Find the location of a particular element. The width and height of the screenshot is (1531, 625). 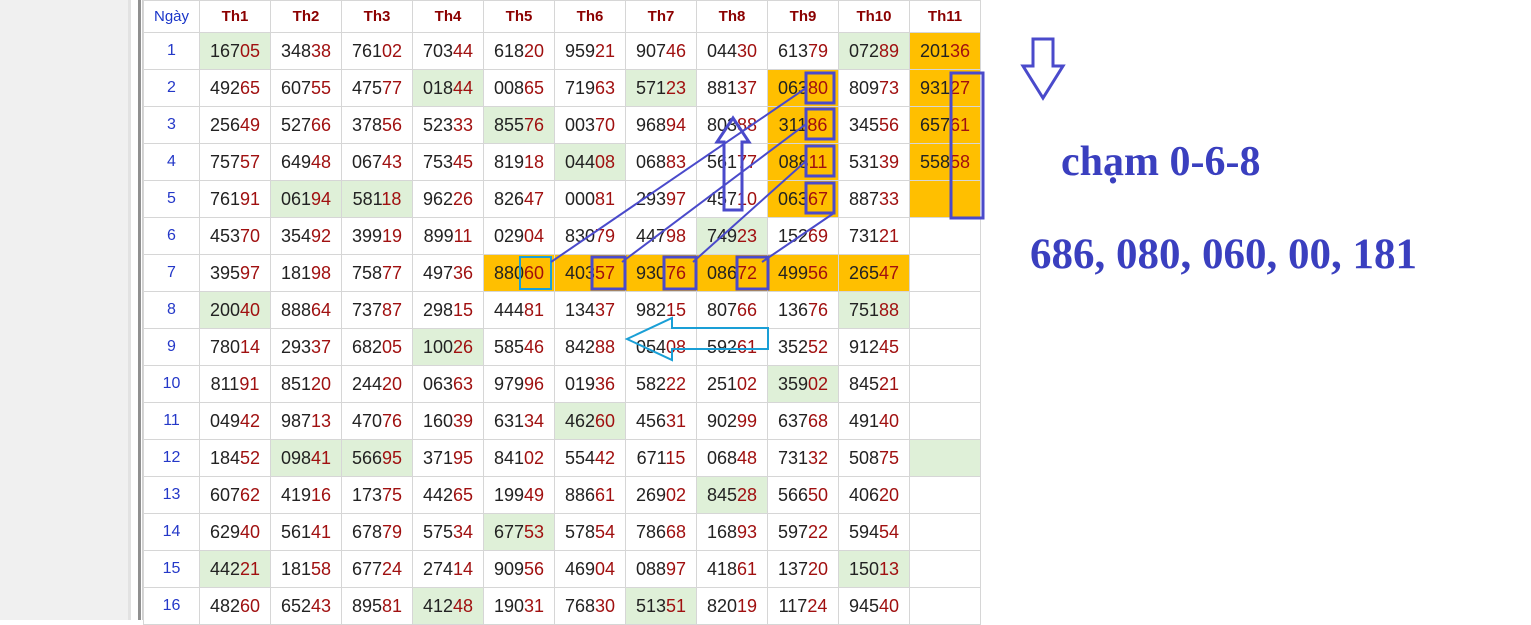

down-arrow-icon is located at coordinates (1043, 69).